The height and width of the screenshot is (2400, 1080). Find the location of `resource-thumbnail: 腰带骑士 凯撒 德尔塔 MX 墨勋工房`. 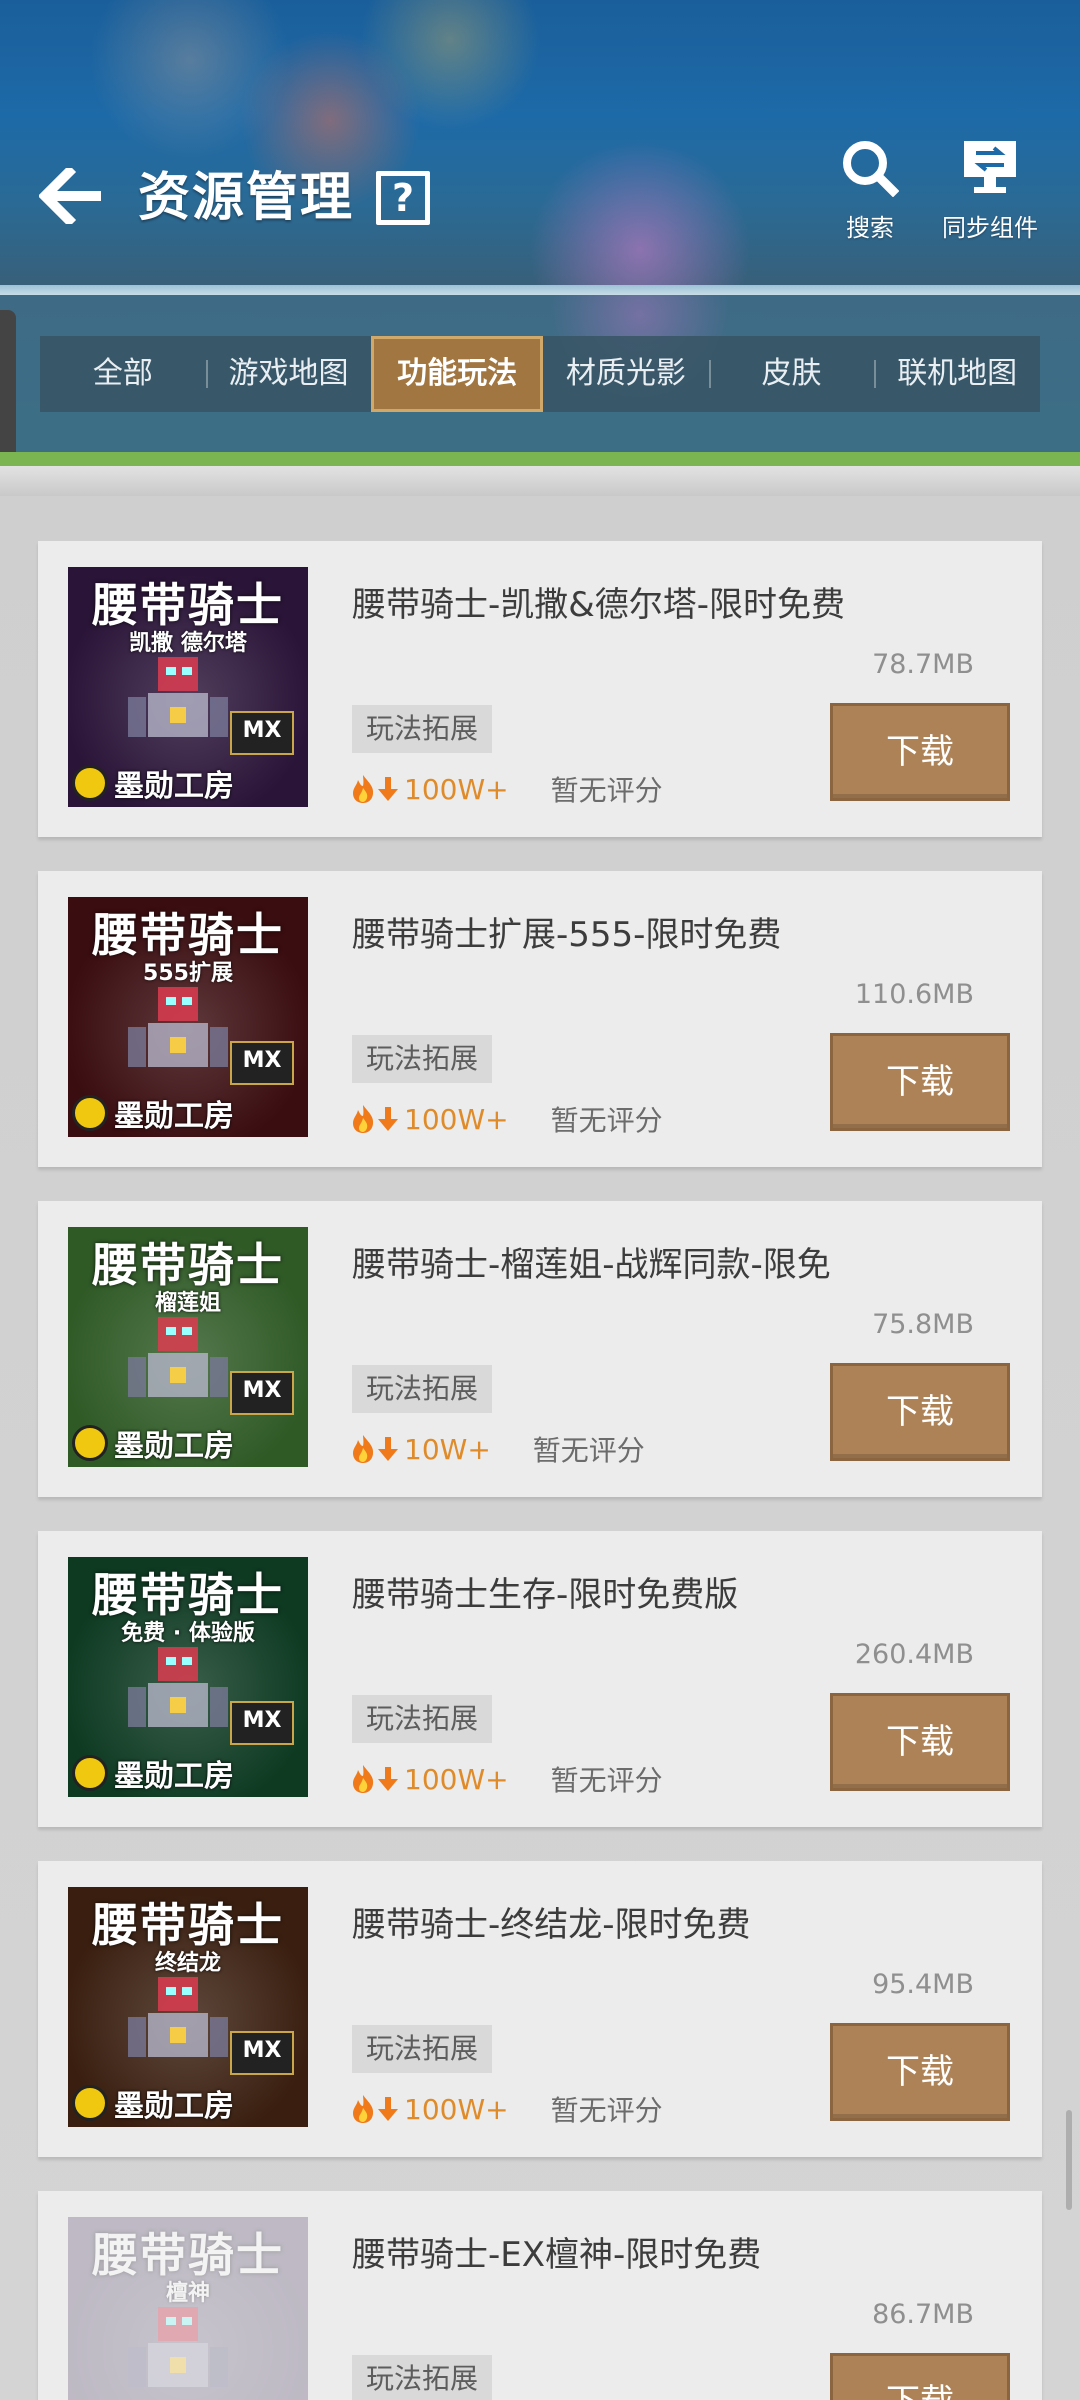

resource-thumbnail: 腰带骑士 凯撒 德尔塔 MX 墨勋工房 is located at coordinates (188, 687).